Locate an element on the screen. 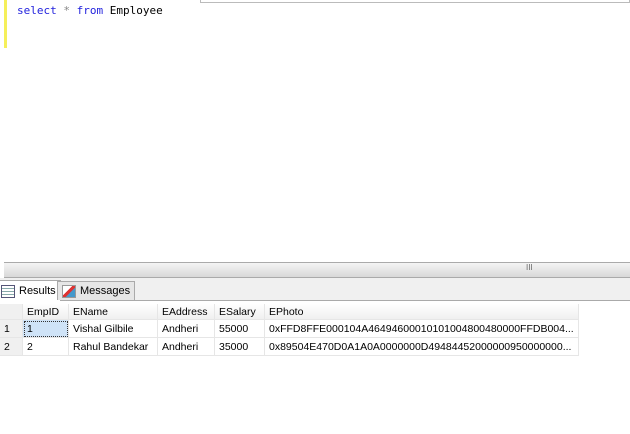 Image resolution: width=630 pixels, height=434 pixels. header-row: EmpID EName EAddress ESalary EPhoto is located at coordinates (289, 312).